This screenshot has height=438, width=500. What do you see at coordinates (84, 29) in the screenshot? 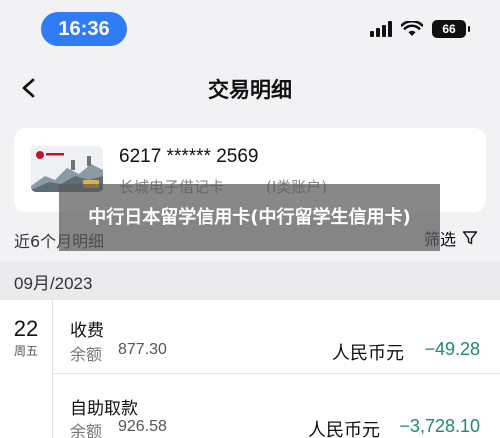
I see `time-indicator: 16:36` at bounding box center [84, 29].